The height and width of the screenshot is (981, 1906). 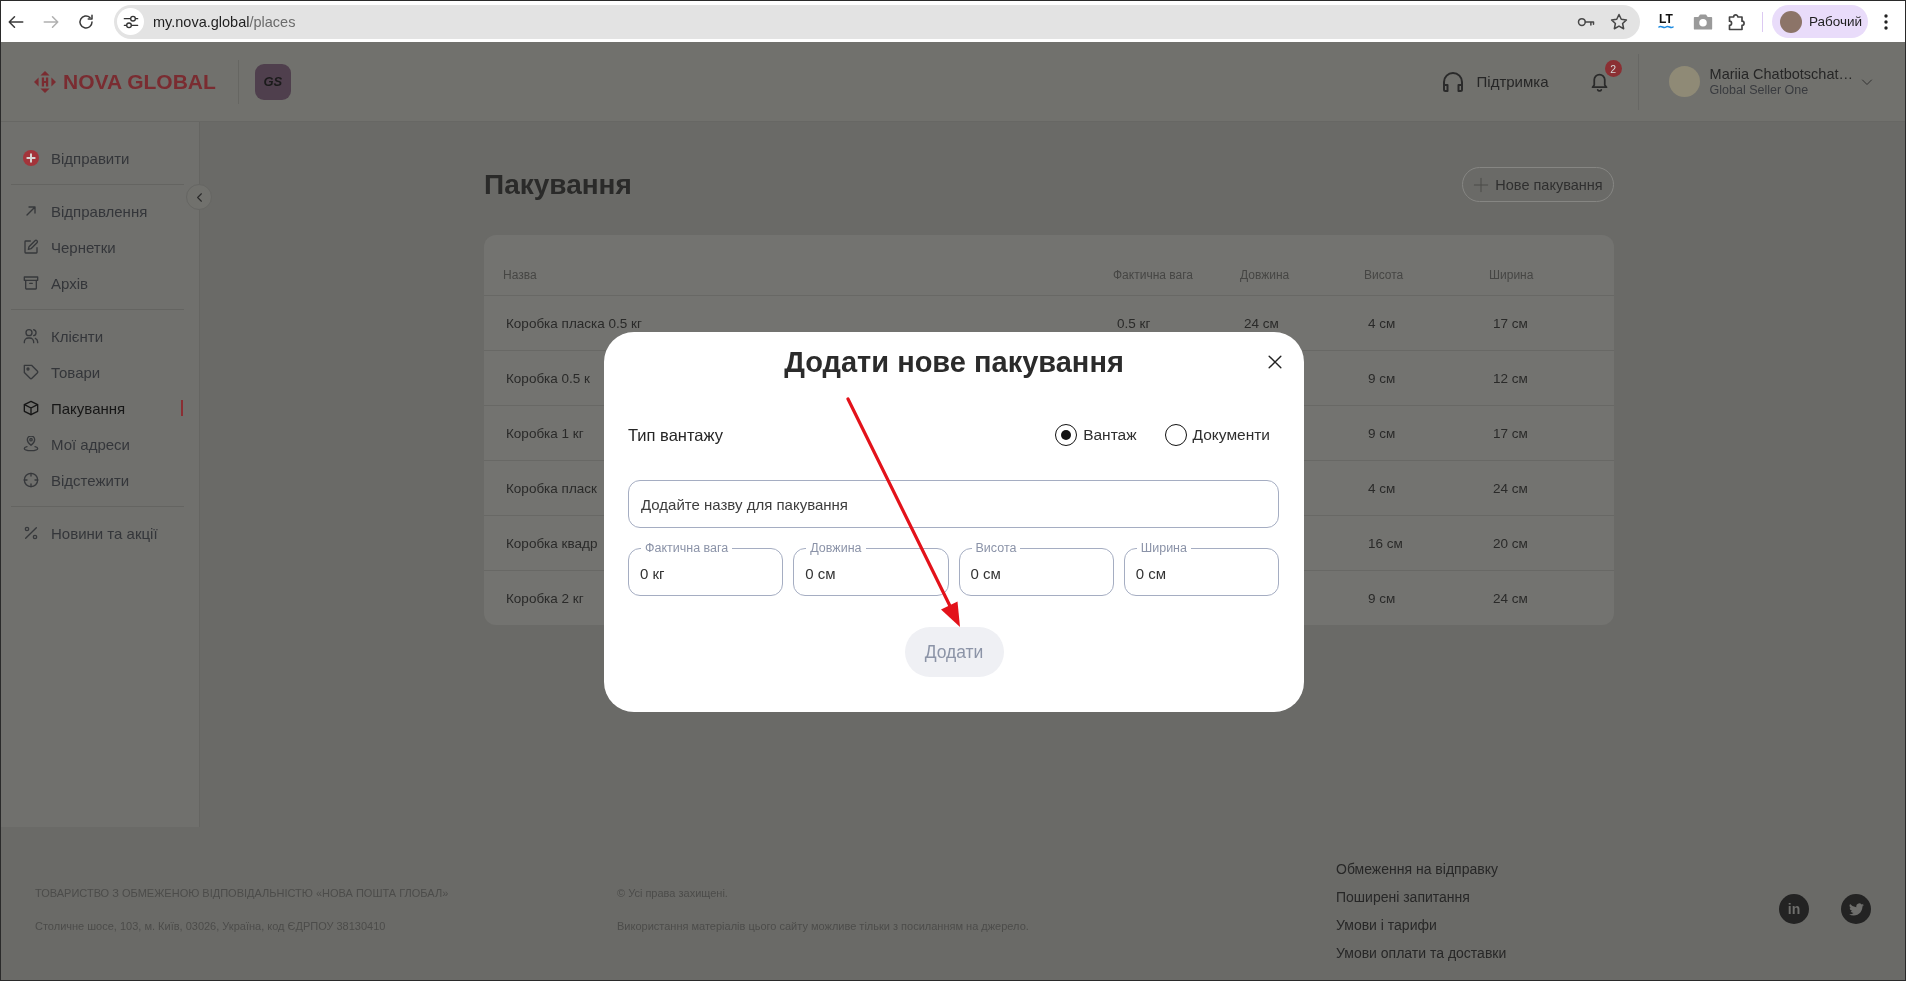 I want to click on dimension-field: Висота 0 см, so click(x=1036, y=568).